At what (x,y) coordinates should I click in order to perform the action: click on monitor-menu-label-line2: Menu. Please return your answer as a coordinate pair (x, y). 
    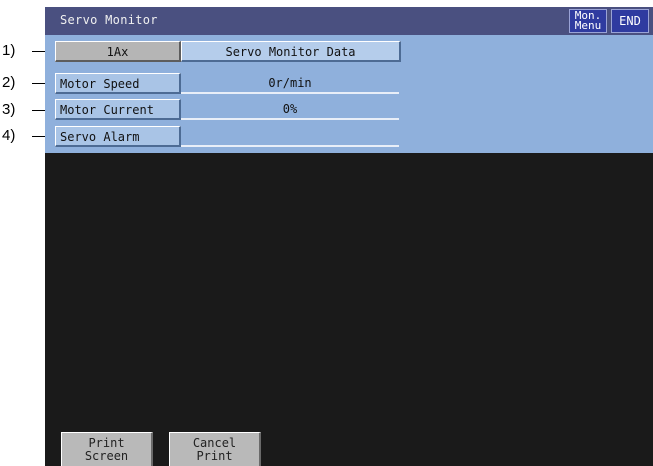
    Looking at the image, I should click on (588, 25).